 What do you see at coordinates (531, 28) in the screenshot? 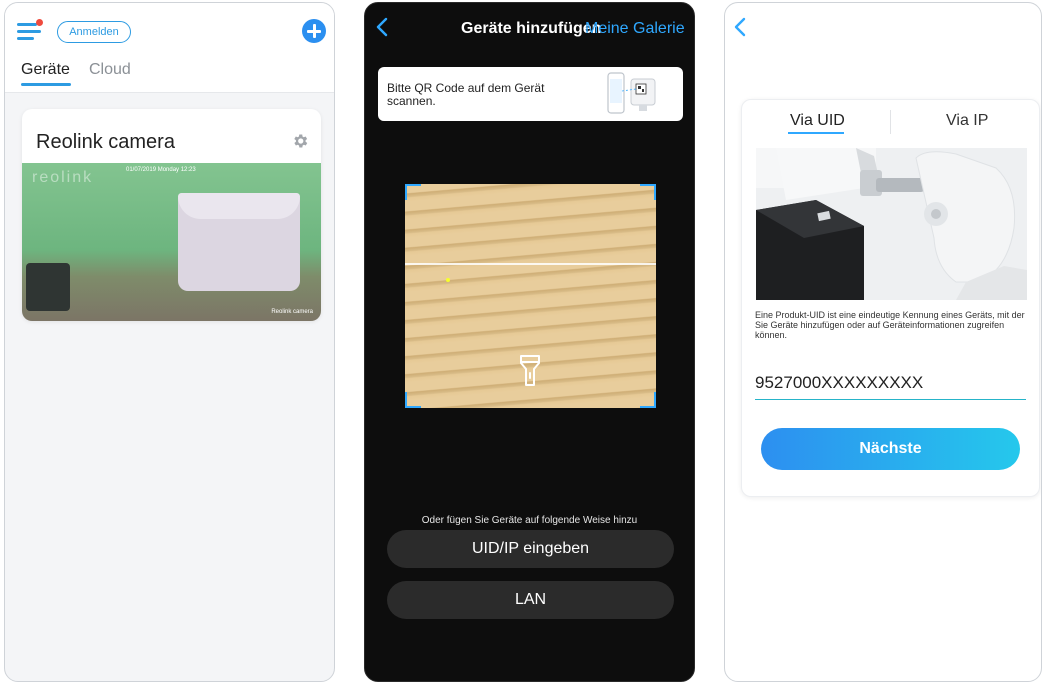
I see `page-title: Geräte hinzufügen` at bounding box center [531, 28].